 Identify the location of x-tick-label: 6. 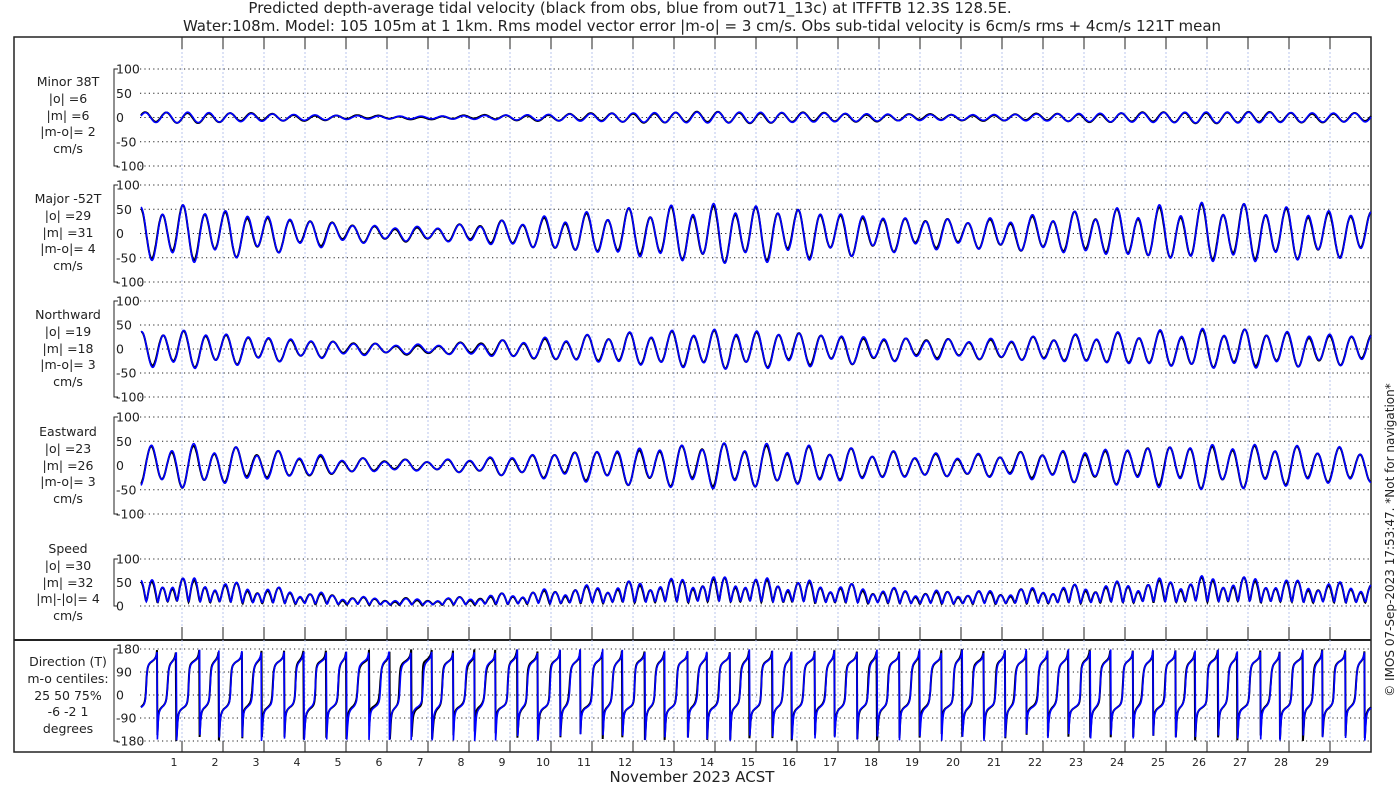
(379, 762).